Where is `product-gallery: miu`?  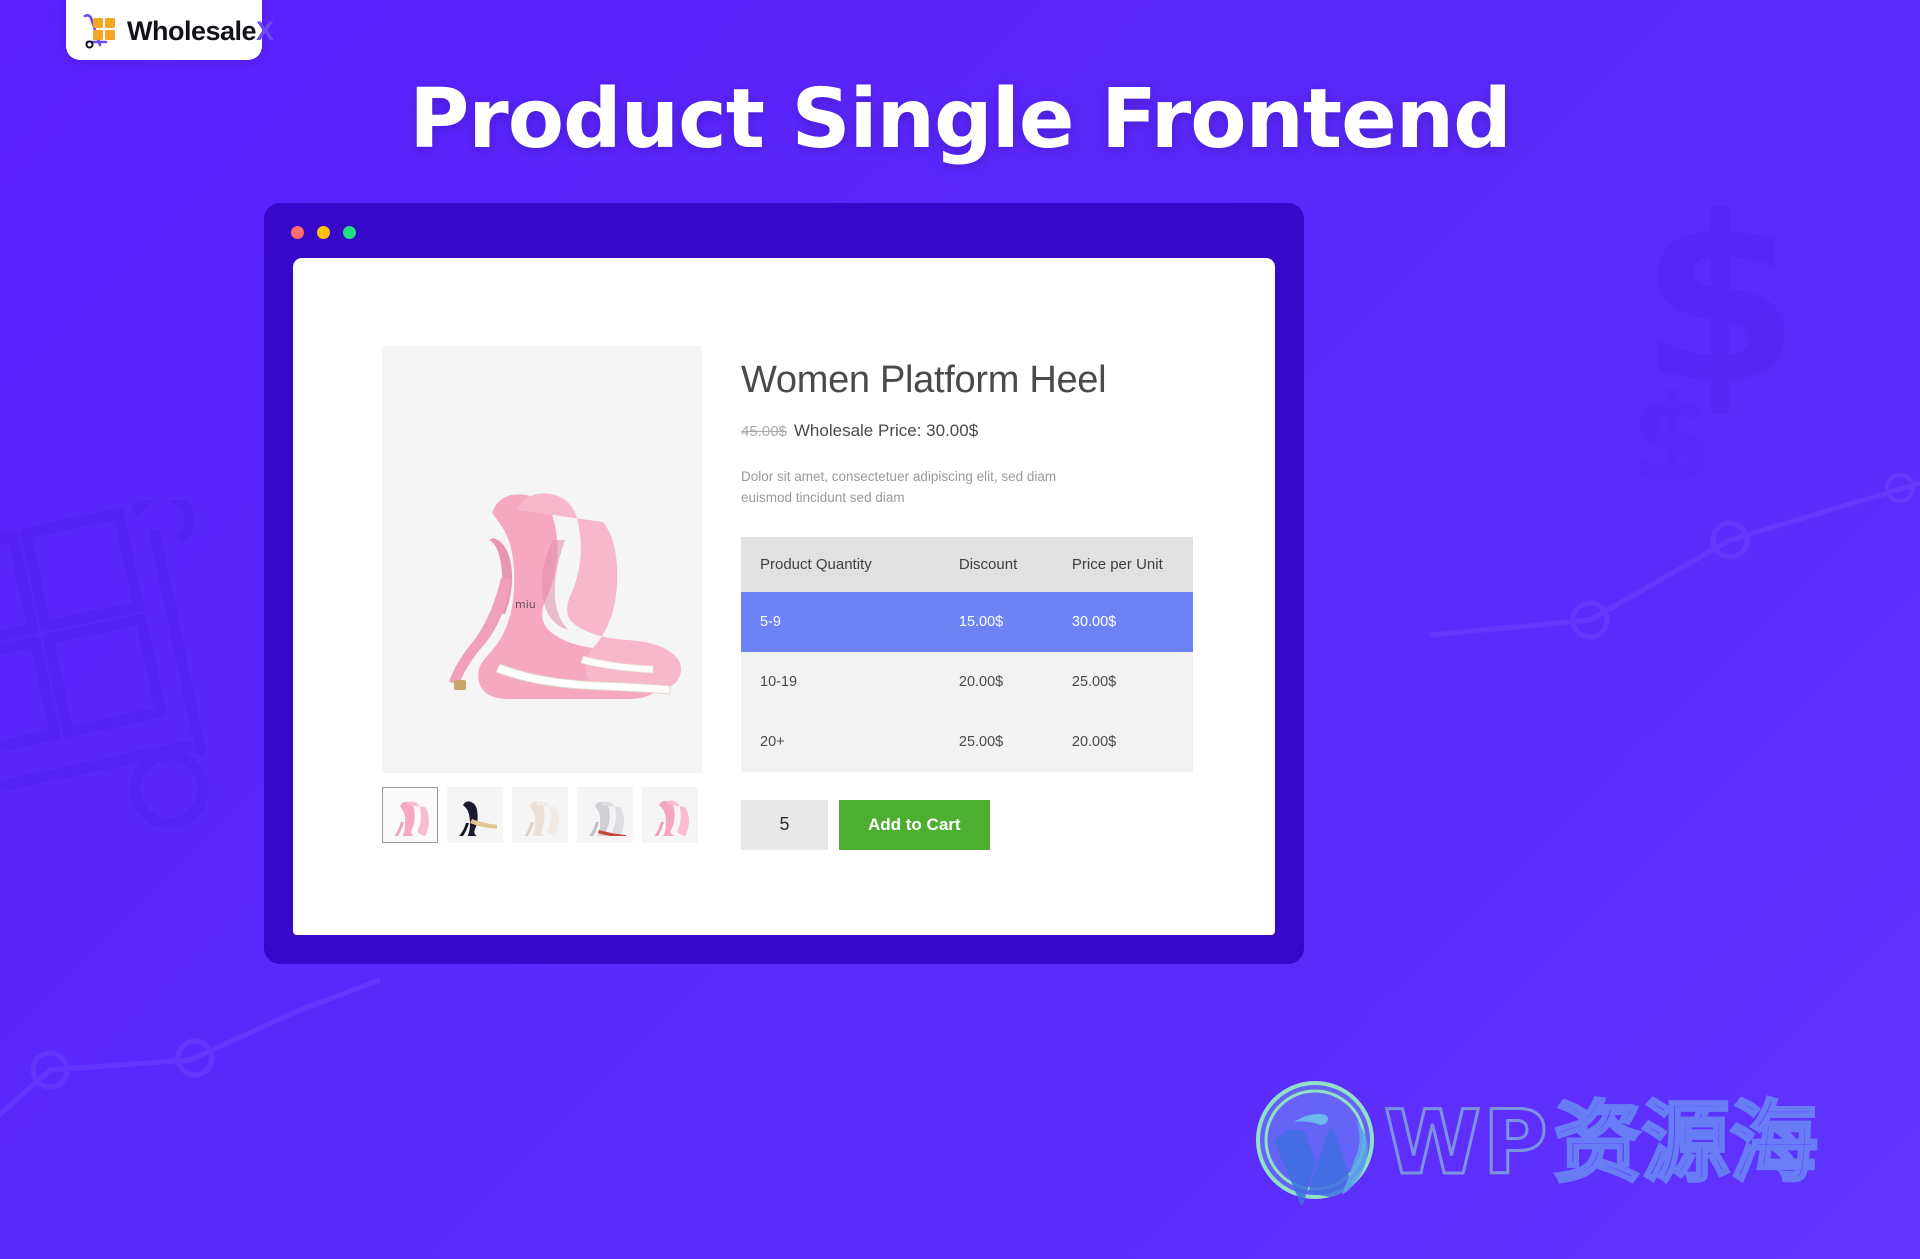 product-gallery: miu is located at coordinates (542, 598).